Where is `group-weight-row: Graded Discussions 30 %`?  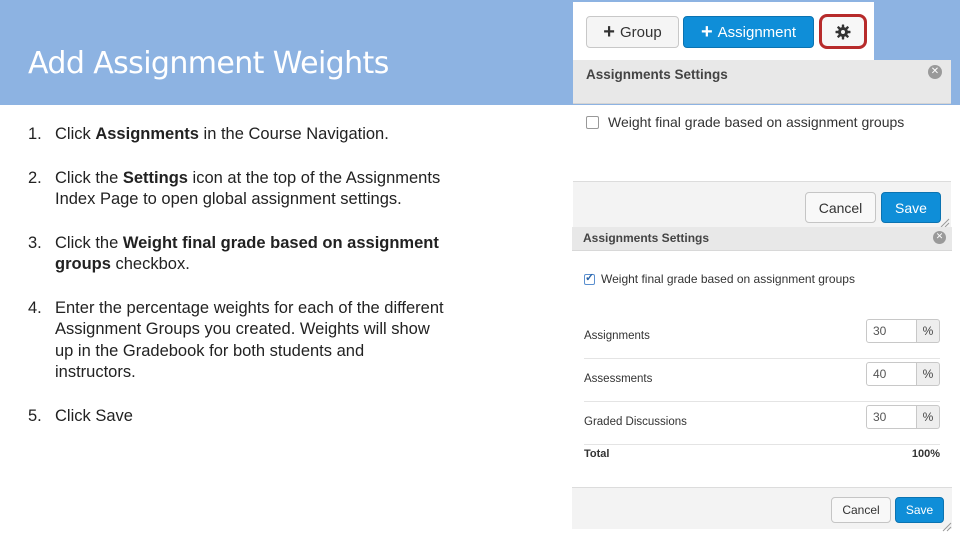
group-weight-row: Graded Discussions 30 % is located at coordinates (762, 423).